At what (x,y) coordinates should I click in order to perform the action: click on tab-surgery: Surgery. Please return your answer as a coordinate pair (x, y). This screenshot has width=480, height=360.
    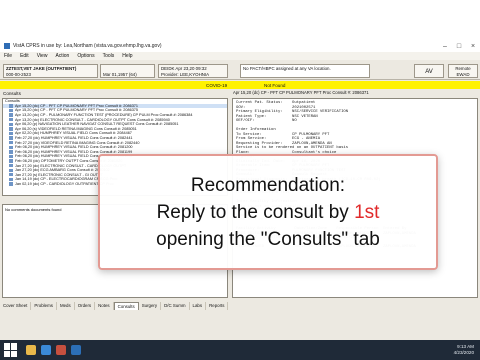
    Looking at the image, I should click on (150, 306).